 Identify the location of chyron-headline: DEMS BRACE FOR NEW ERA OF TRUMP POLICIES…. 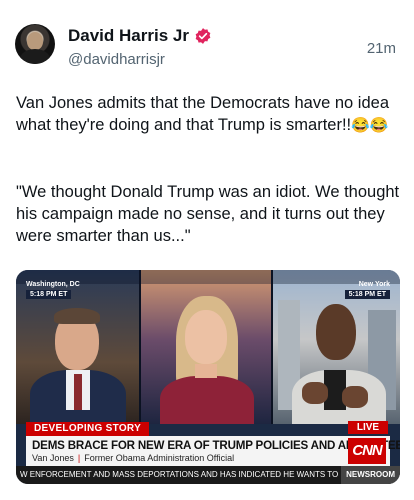
(216, 445).